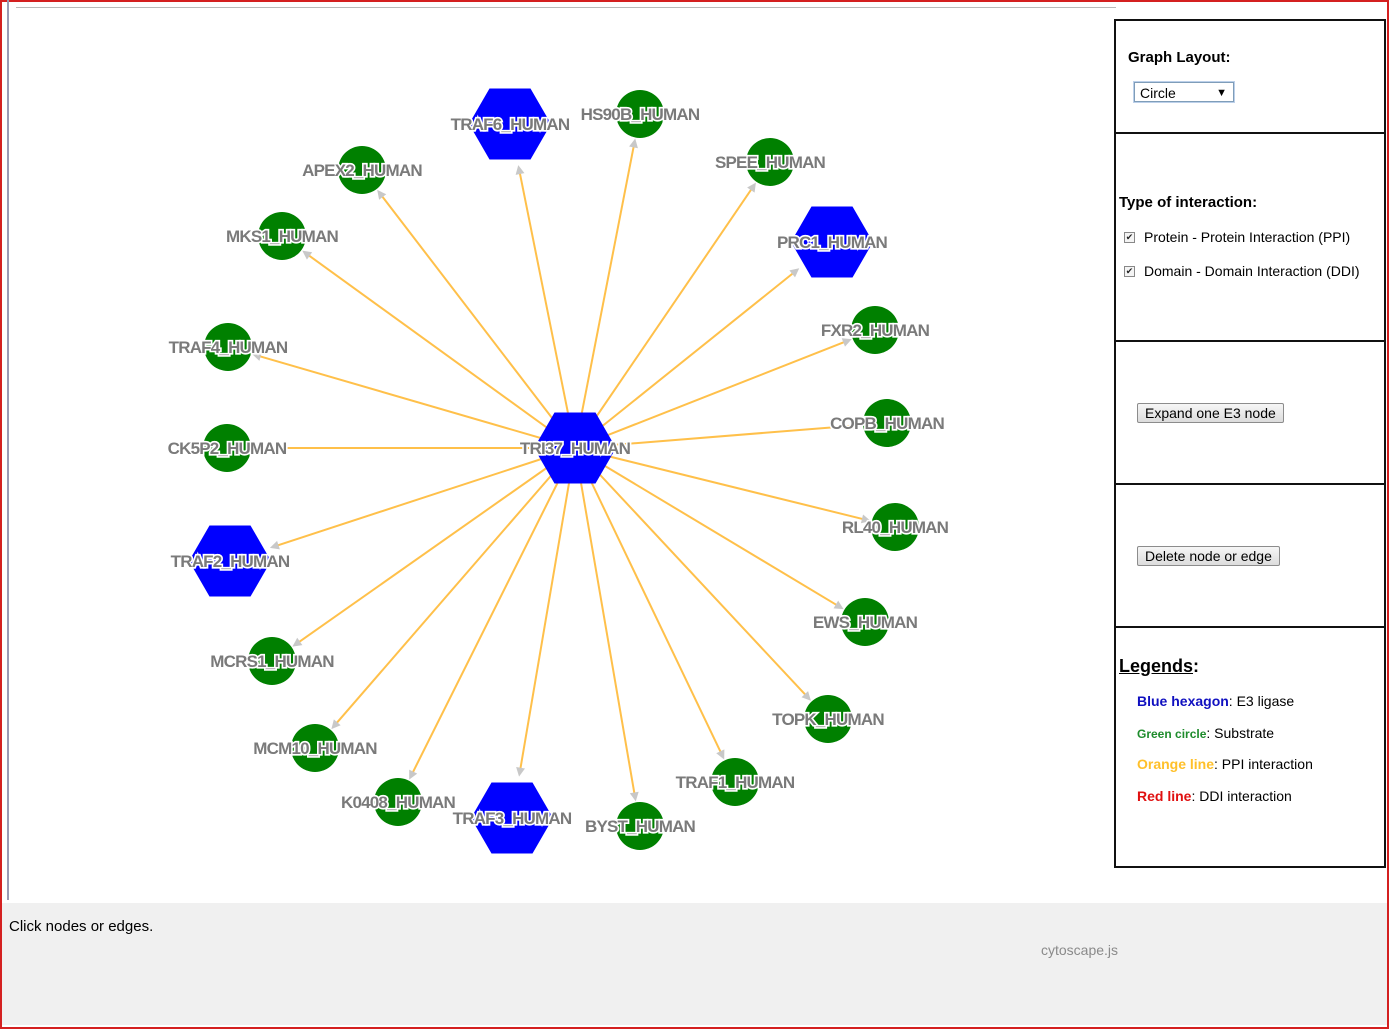 The image size is (1389, 1029). I want to click on arrowhead-mks1-human, so click(307, 255).